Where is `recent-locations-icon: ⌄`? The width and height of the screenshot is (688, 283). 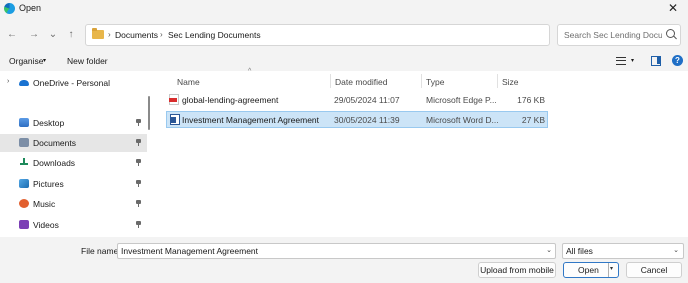
recent-locations-icon: ⌄ is located at coordinates (53, 35).